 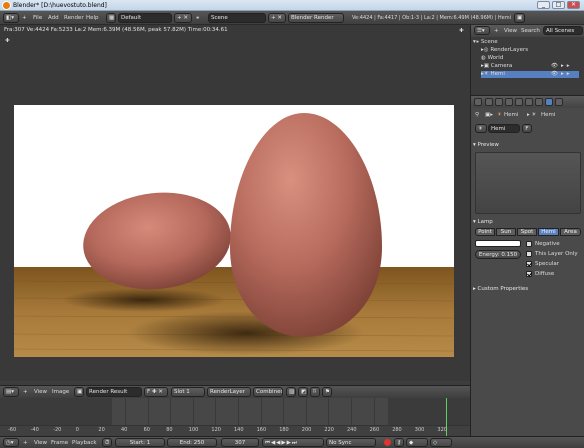 What do you see at coordinates (146, 430) in the screenshot?
I see `timeline-tick-label: 60` at bounding box center [146, 430].